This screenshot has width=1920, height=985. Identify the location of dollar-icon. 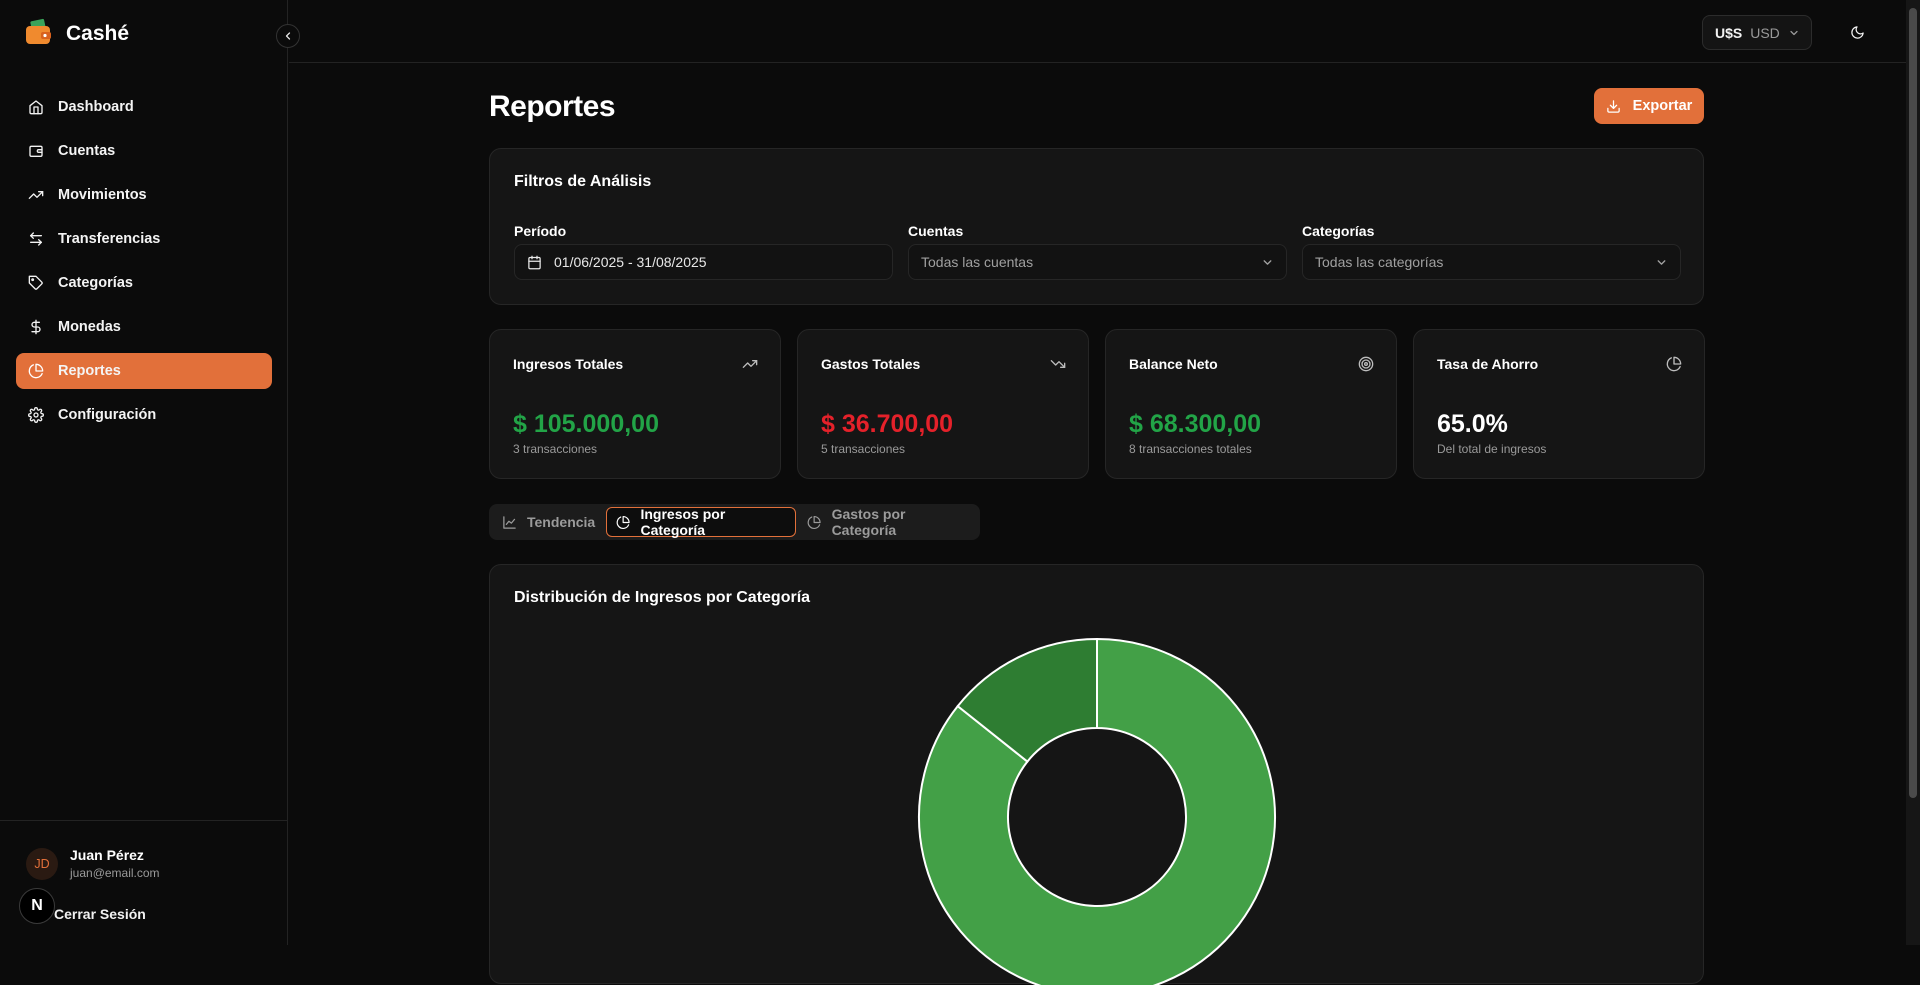
(36, 327).